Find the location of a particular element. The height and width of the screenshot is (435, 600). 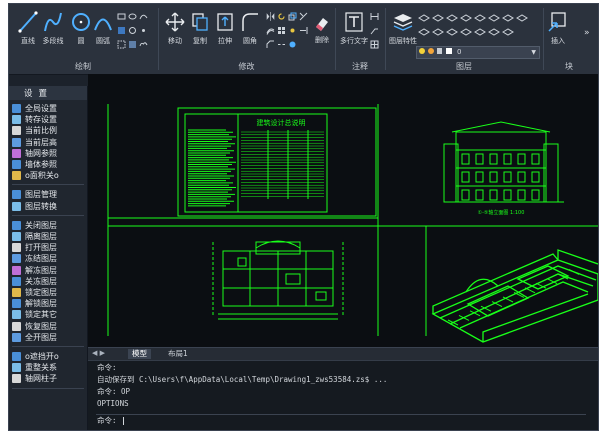

stretch-label: 拉伸 is located at coordinates (225, 41).